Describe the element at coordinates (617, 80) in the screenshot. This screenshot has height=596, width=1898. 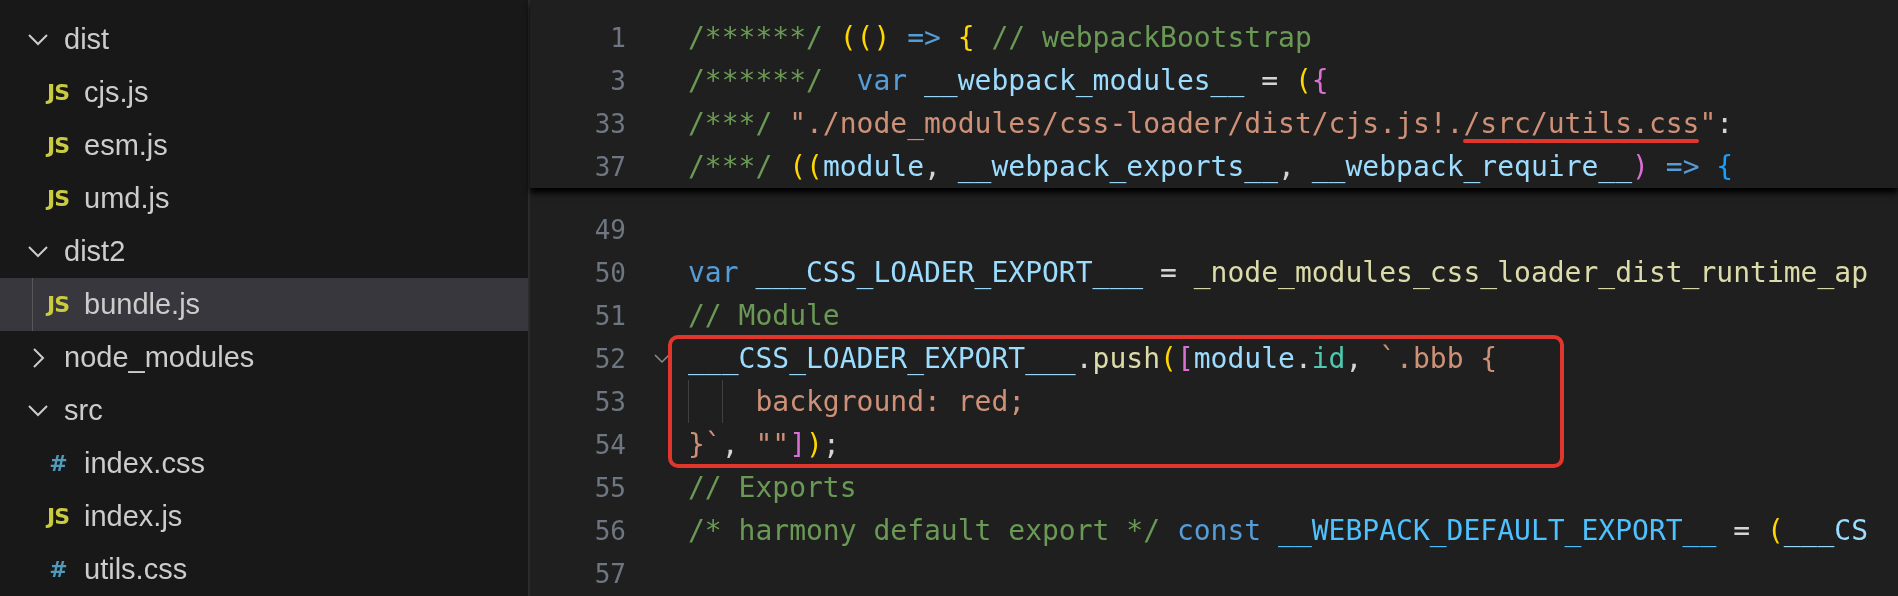
I see `line-number: 3` at that location.